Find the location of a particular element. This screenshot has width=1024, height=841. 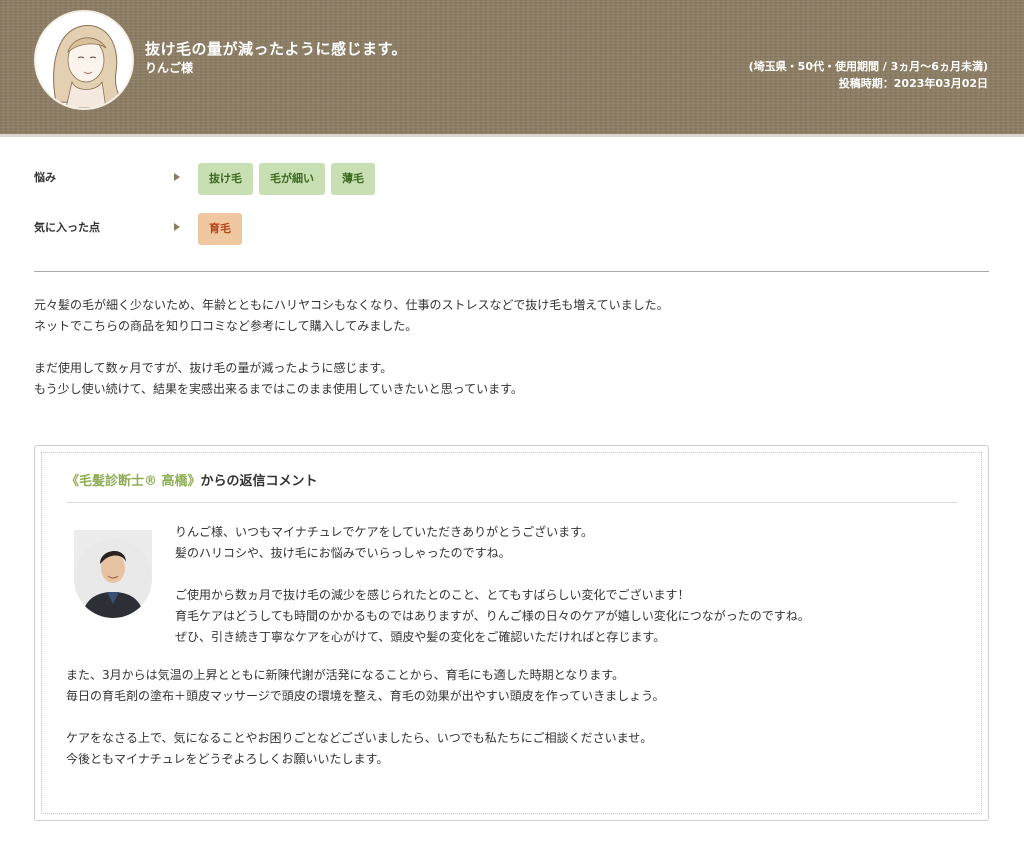

tag-concern: 毛が細い is located at coordinates (292, 179).